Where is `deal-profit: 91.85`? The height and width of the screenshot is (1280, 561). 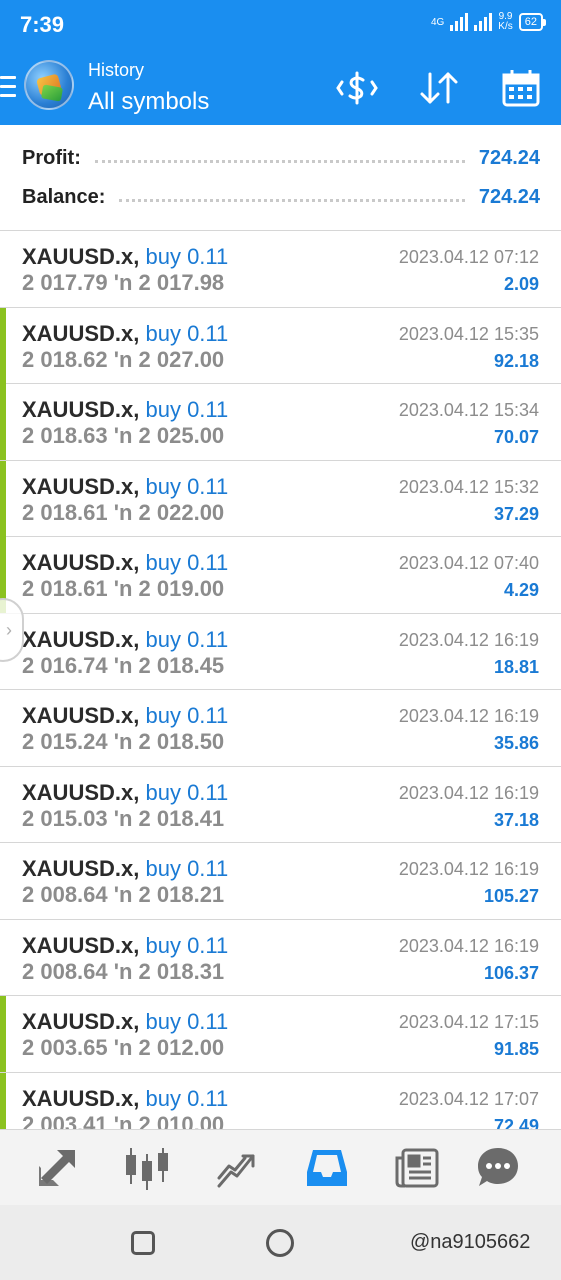 deal-profit: 91.85 is located at coordinates (516, 1049).